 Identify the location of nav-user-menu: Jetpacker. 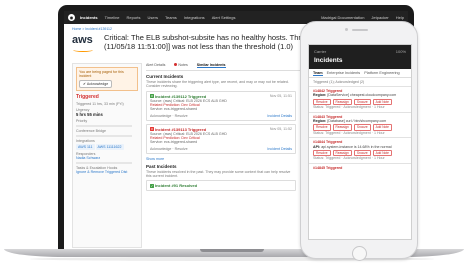
(379, 17).